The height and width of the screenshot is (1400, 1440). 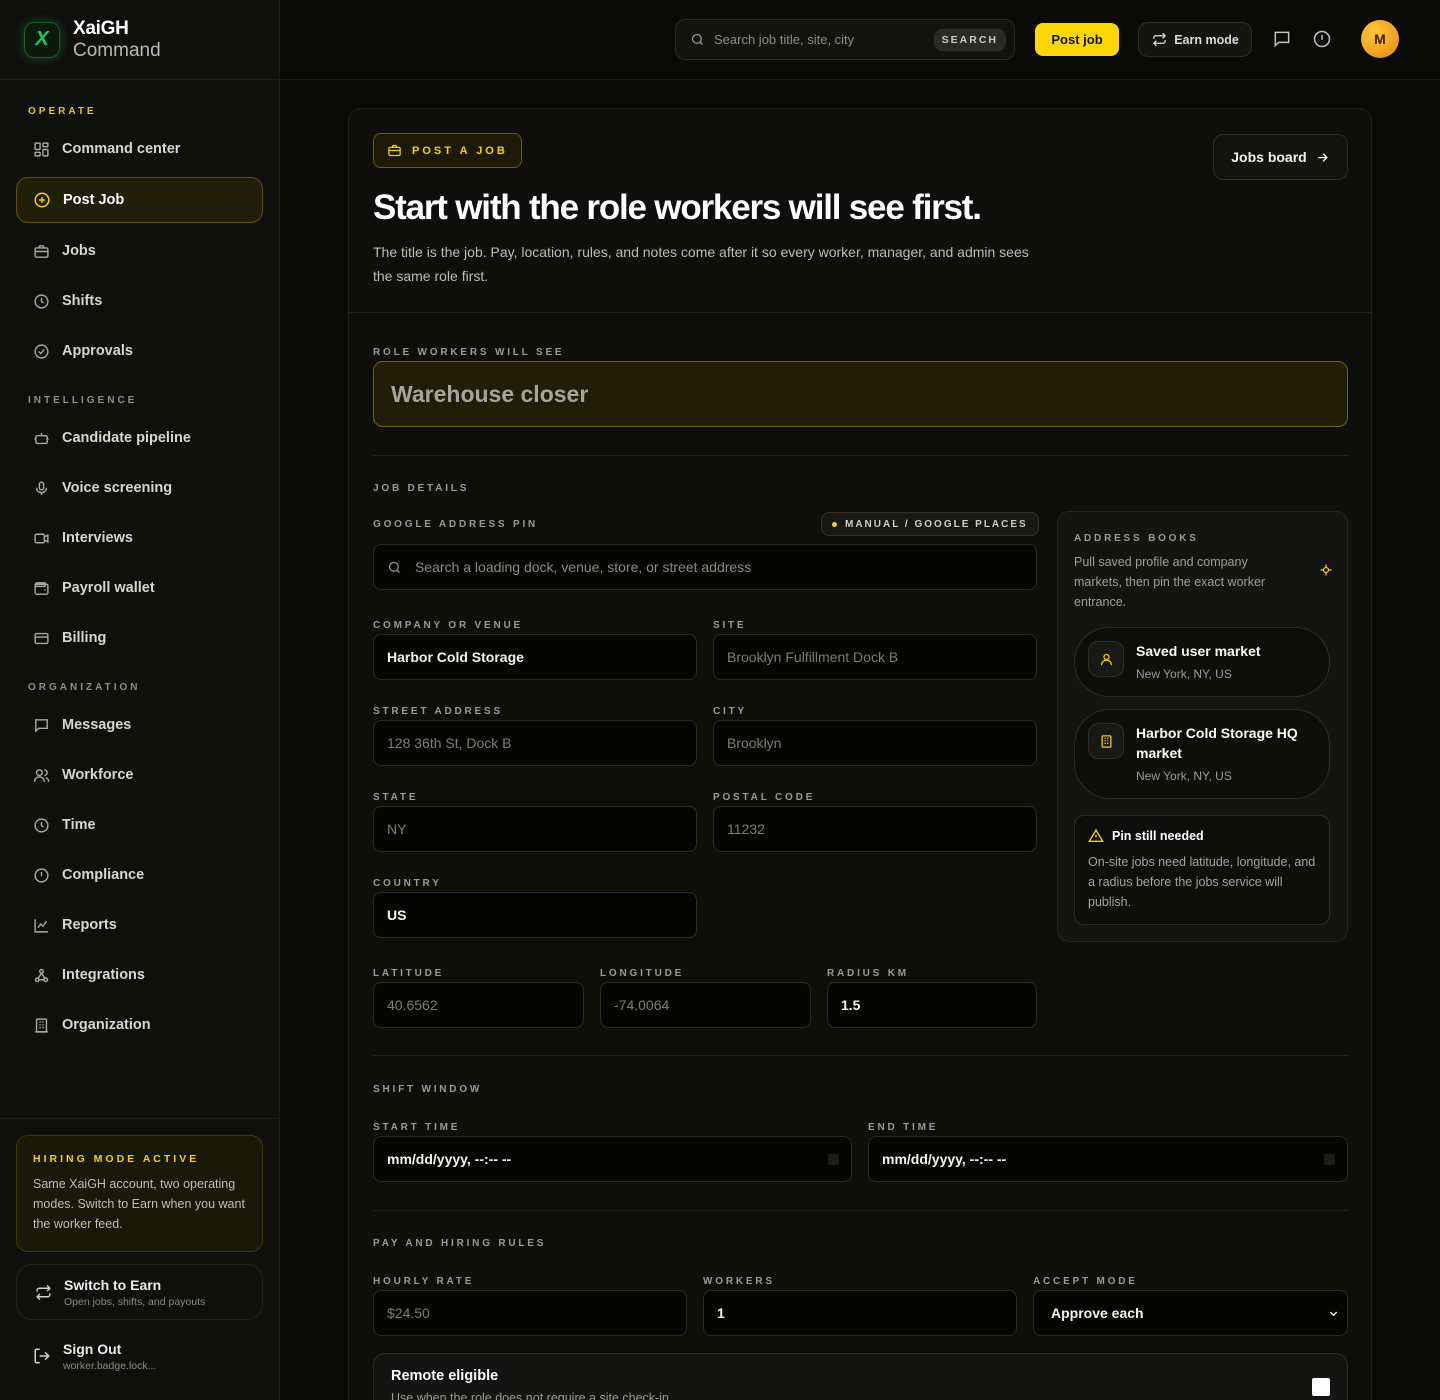 I want to click on remote-eligible-checkbox, so click(x=1321, y=1387).